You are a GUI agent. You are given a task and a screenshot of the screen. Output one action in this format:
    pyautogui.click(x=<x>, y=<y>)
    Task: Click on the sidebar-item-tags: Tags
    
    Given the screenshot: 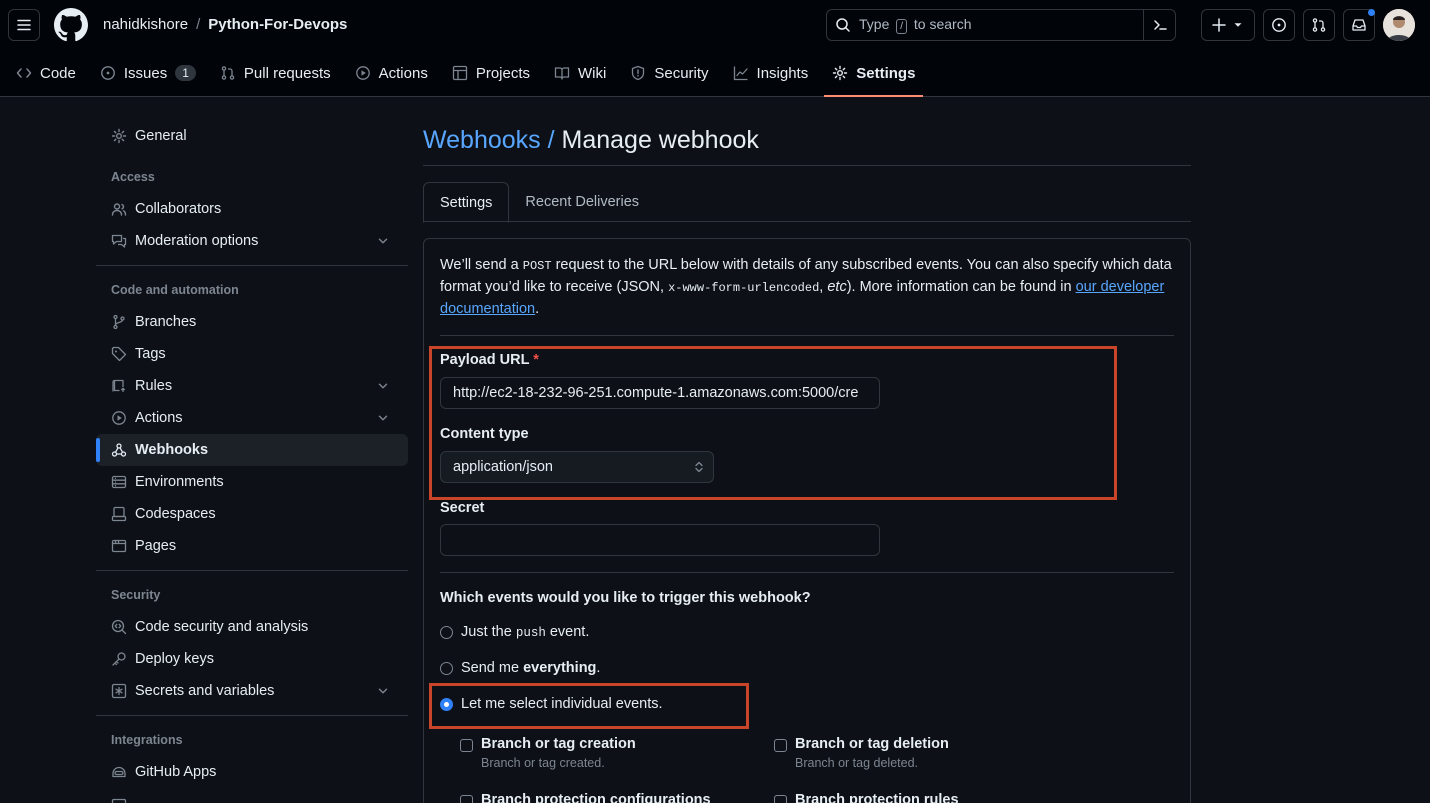 What is the action you would take?
    pyautogui.click(x=252, y=354)
    